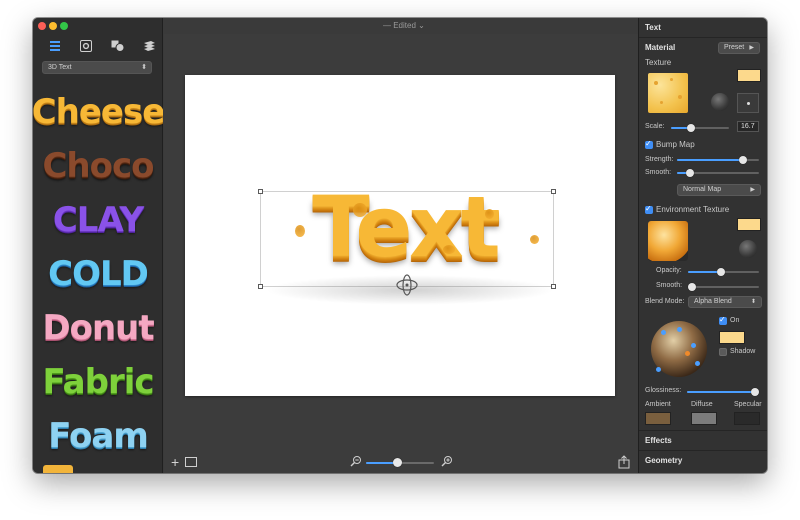  What do you see at coordinates (706, 460) in the screenshot?
I see `geometry-section: Geometry` at bounding box center [706, 460].